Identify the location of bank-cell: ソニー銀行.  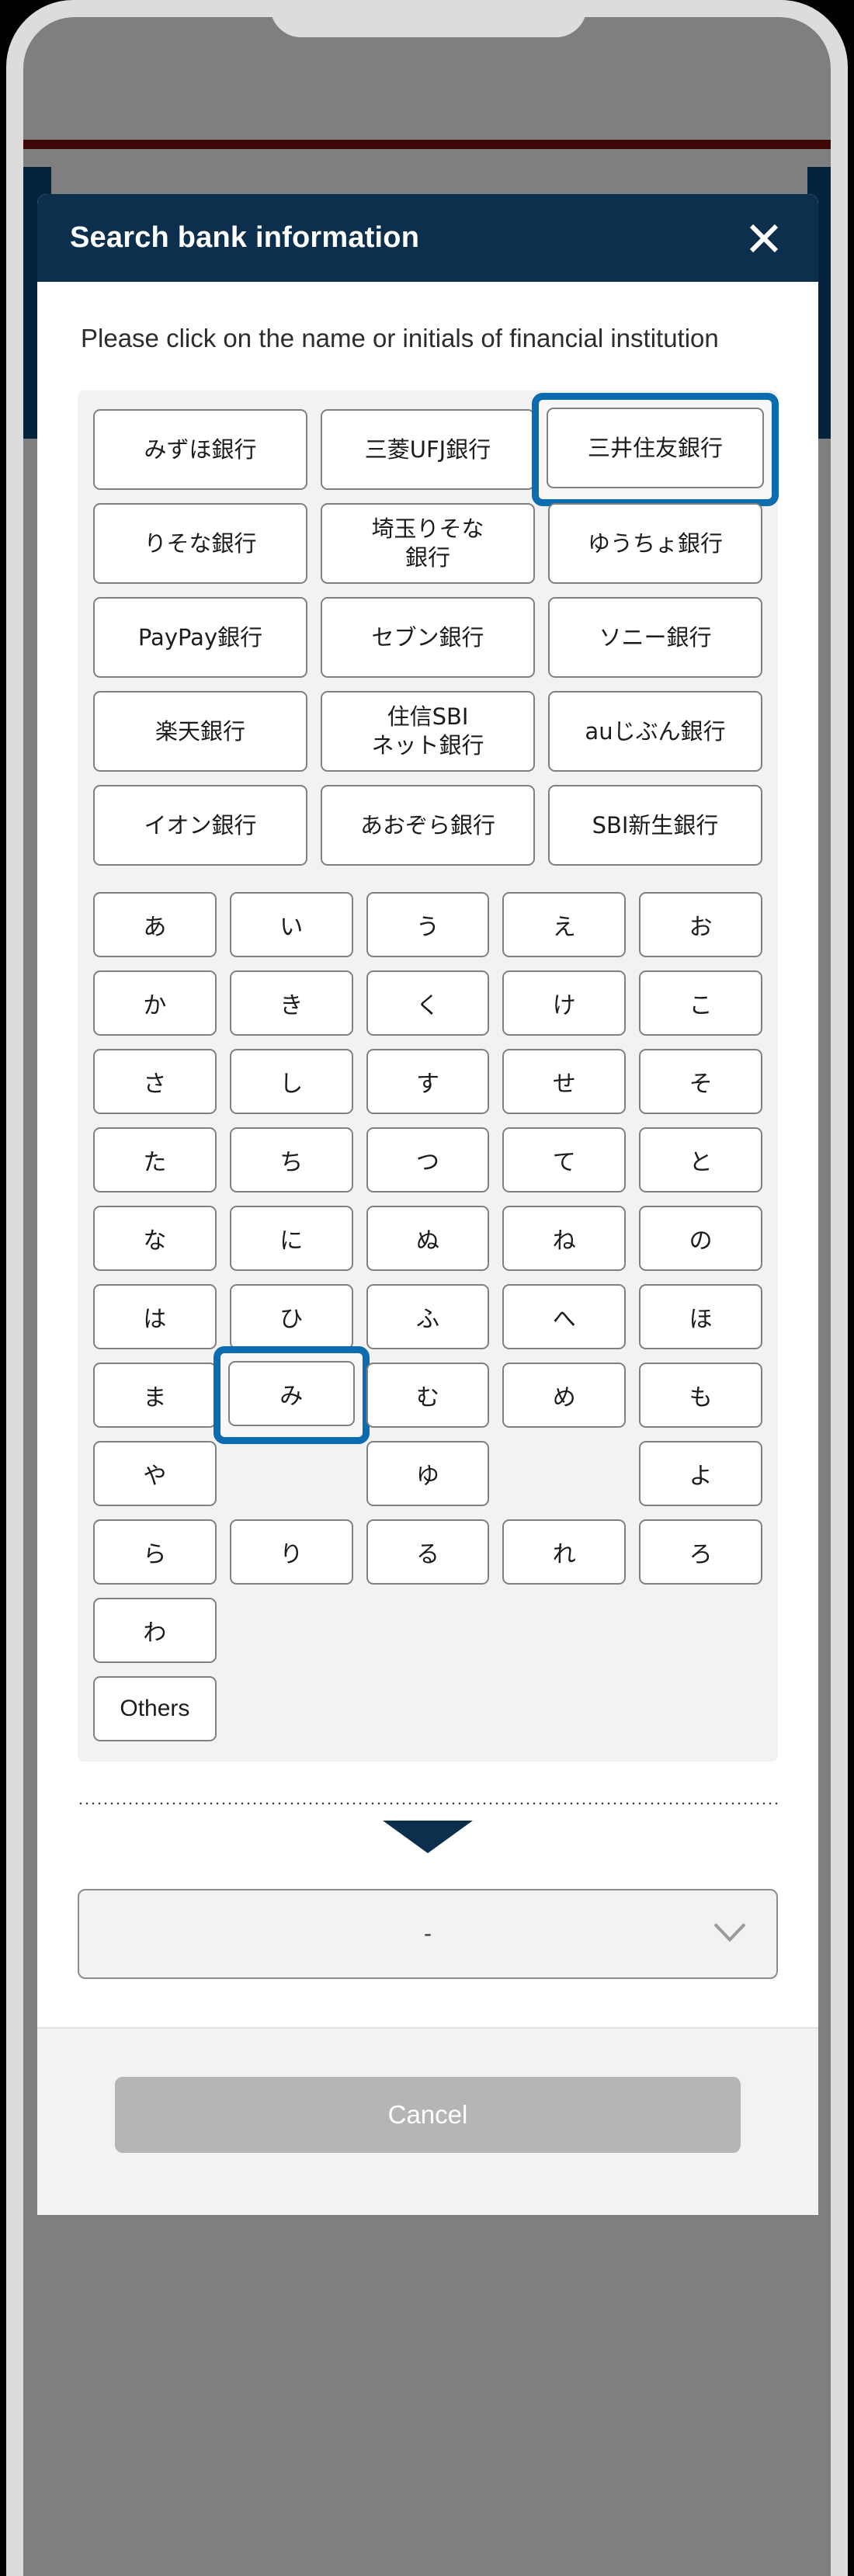
(655, 638).